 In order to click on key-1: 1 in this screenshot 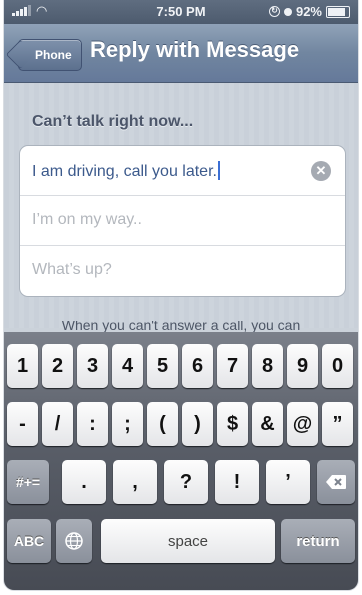, I will do `click(22, 366)`.